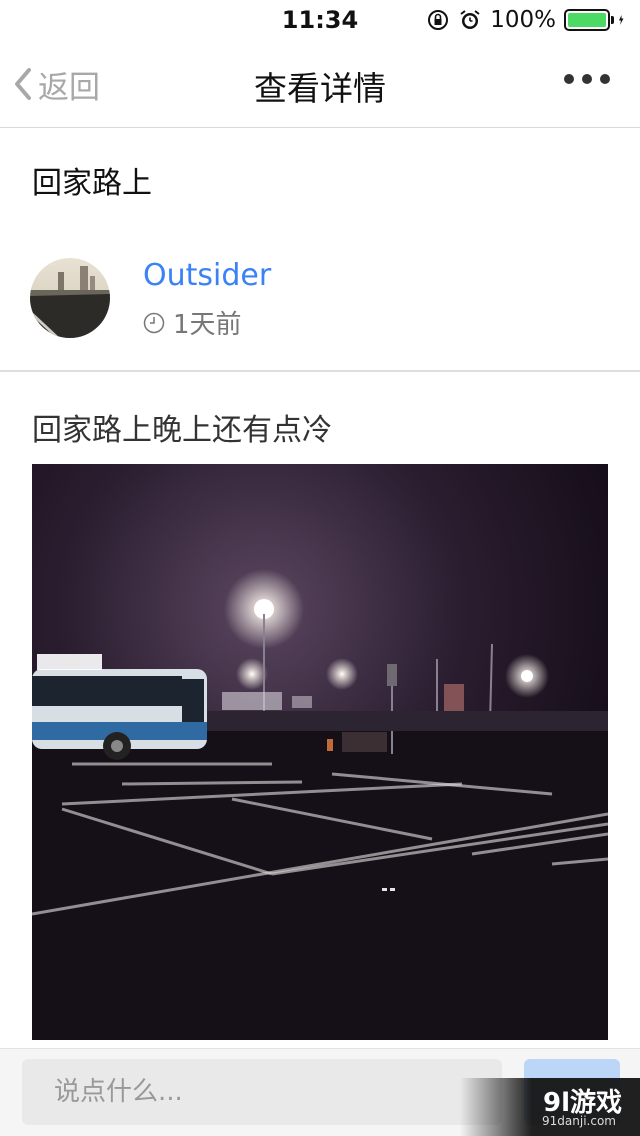  I want to click on battery-icon, so click(589, 20).